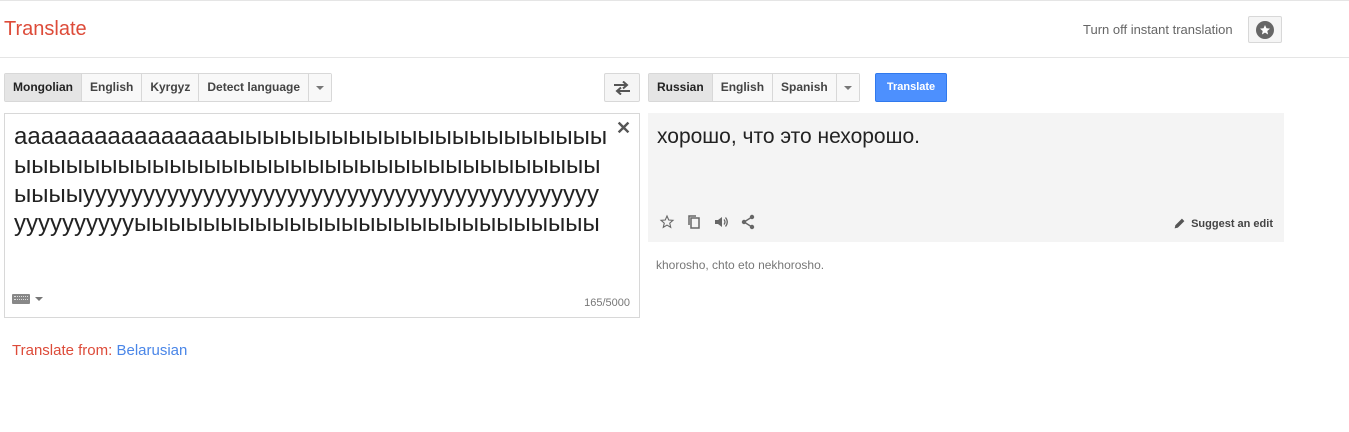 This screenshot has width=1349, height=432. Describe the element at coordinates (911, 87) in the screenshot. I see `translate-button: Translate` at that location.